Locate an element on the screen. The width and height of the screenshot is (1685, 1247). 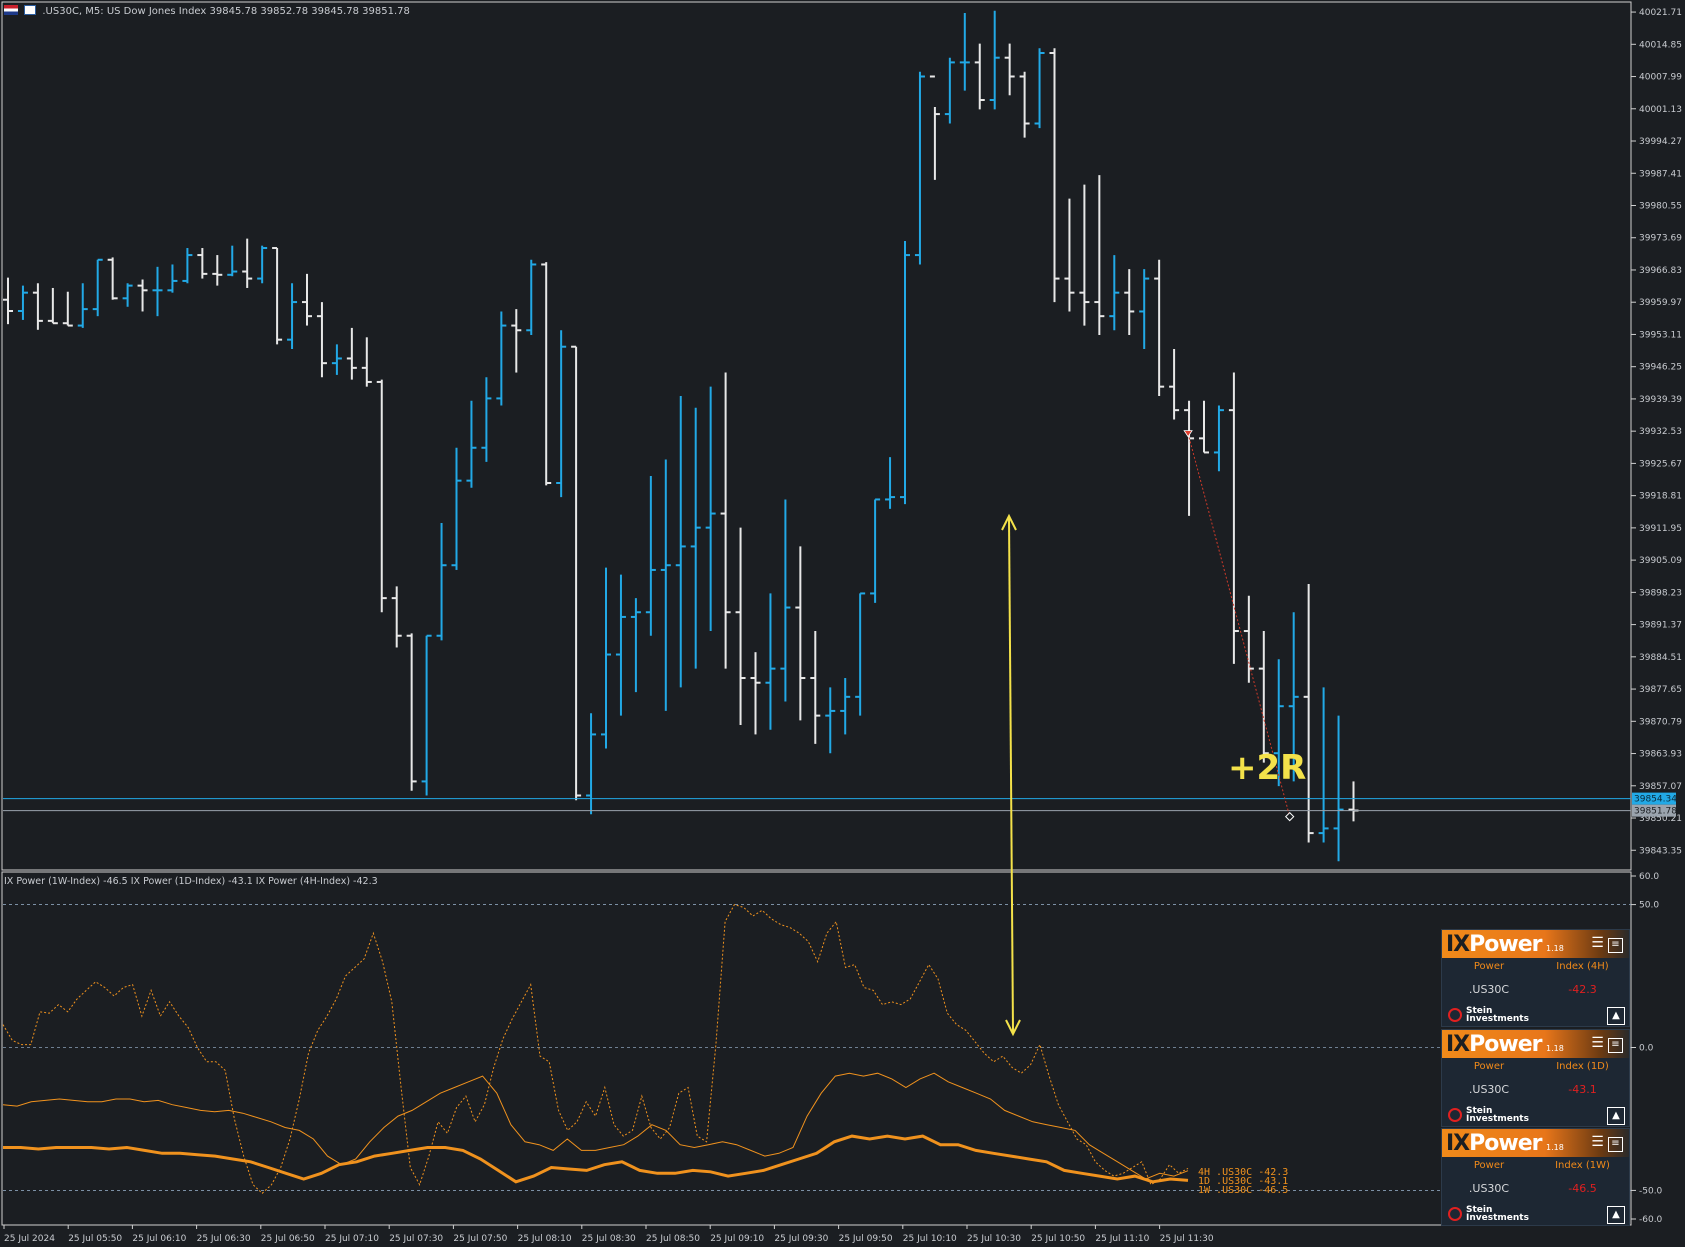
price-tick-label: 39857.07 is located at coordinates (1660, 787).